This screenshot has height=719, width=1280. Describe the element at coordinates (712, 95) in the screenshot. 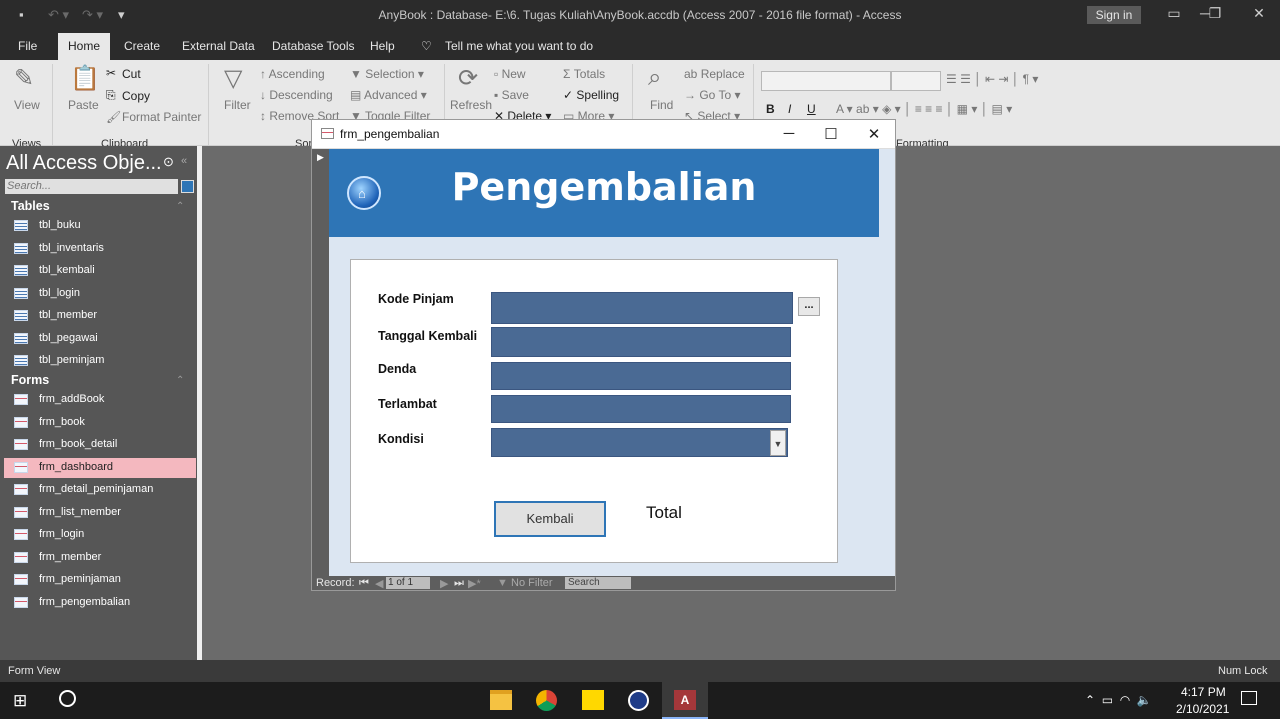

I see `go-to-button: → Go To ▾` at that location.